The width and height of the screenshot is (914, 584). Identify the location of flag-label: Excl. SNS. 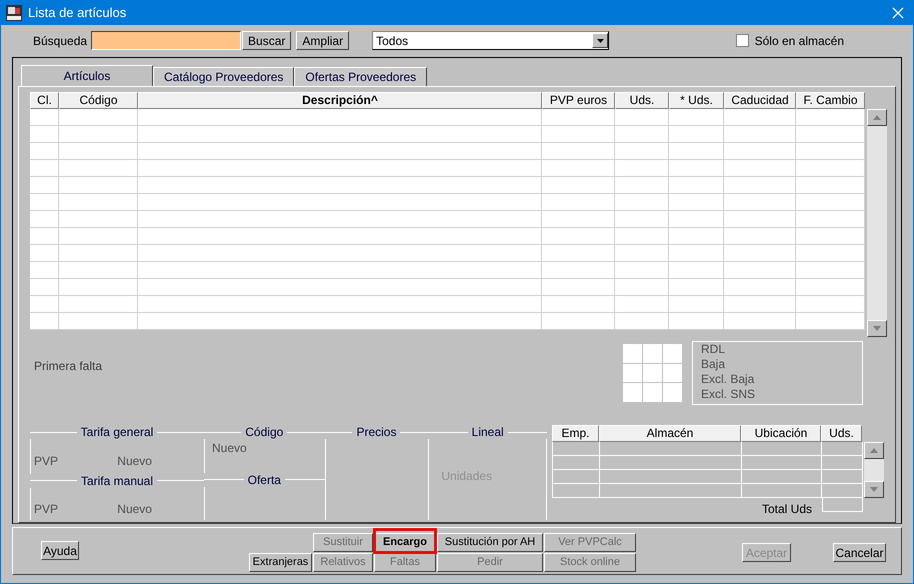
(728, 394).